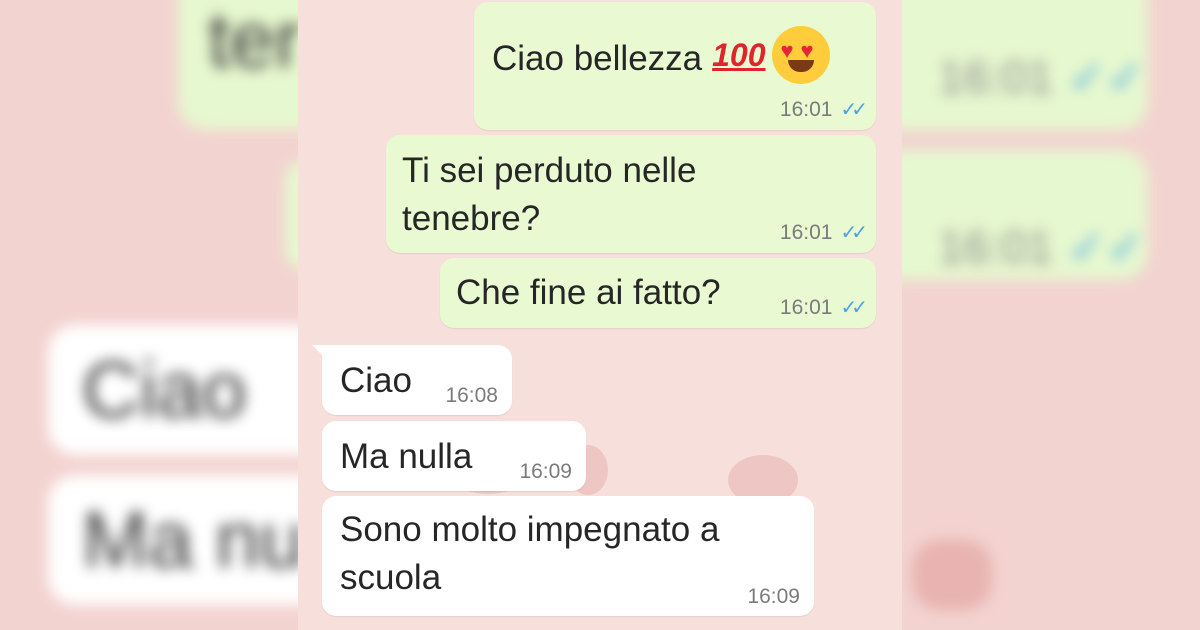  Describe the element at coordinates (530, 529) in the screenshot. I see `message-text-line: Sono molto impegnato a` at that location.